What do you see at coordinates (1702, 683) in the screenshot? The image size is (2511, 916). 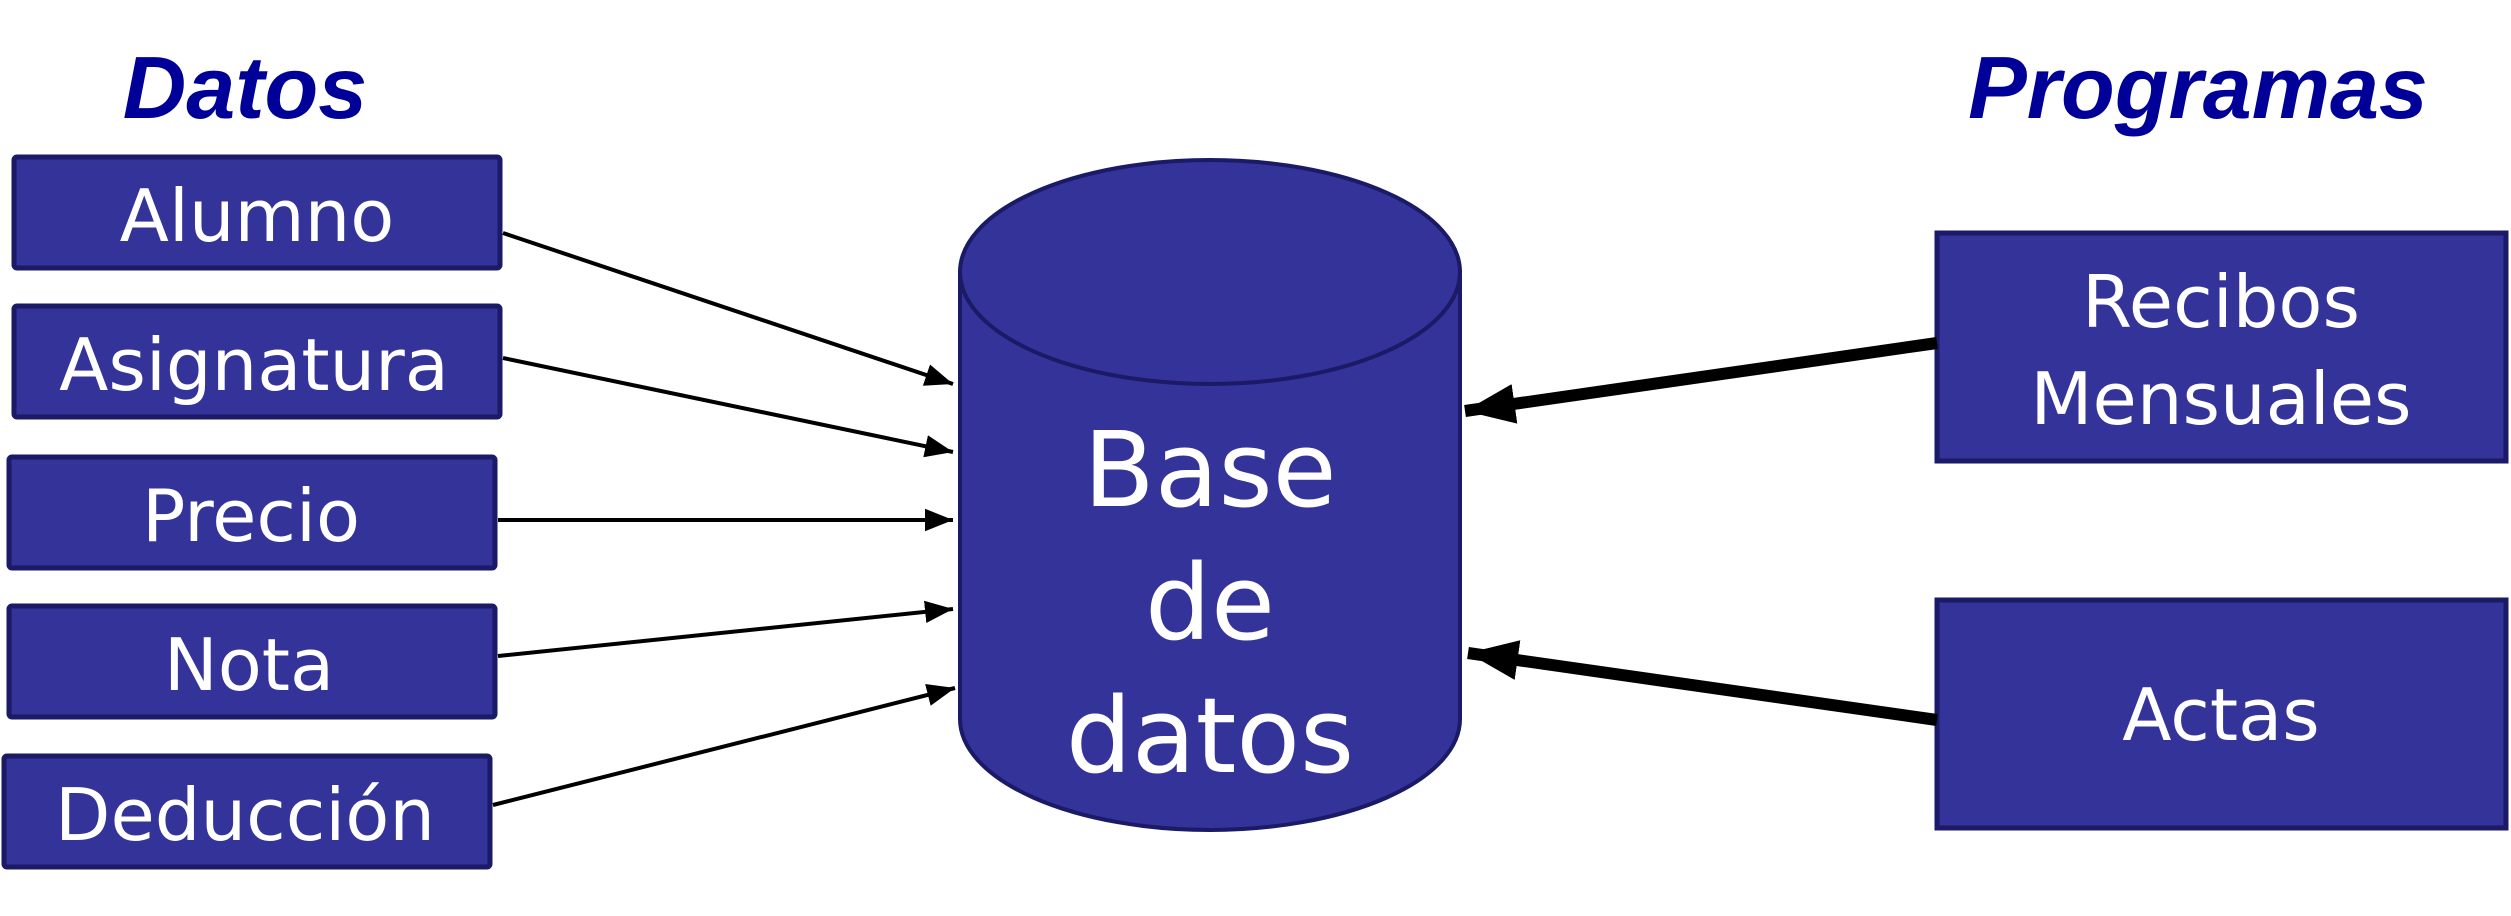 I see `arrow-actas` at bounding box center [1702, 683].